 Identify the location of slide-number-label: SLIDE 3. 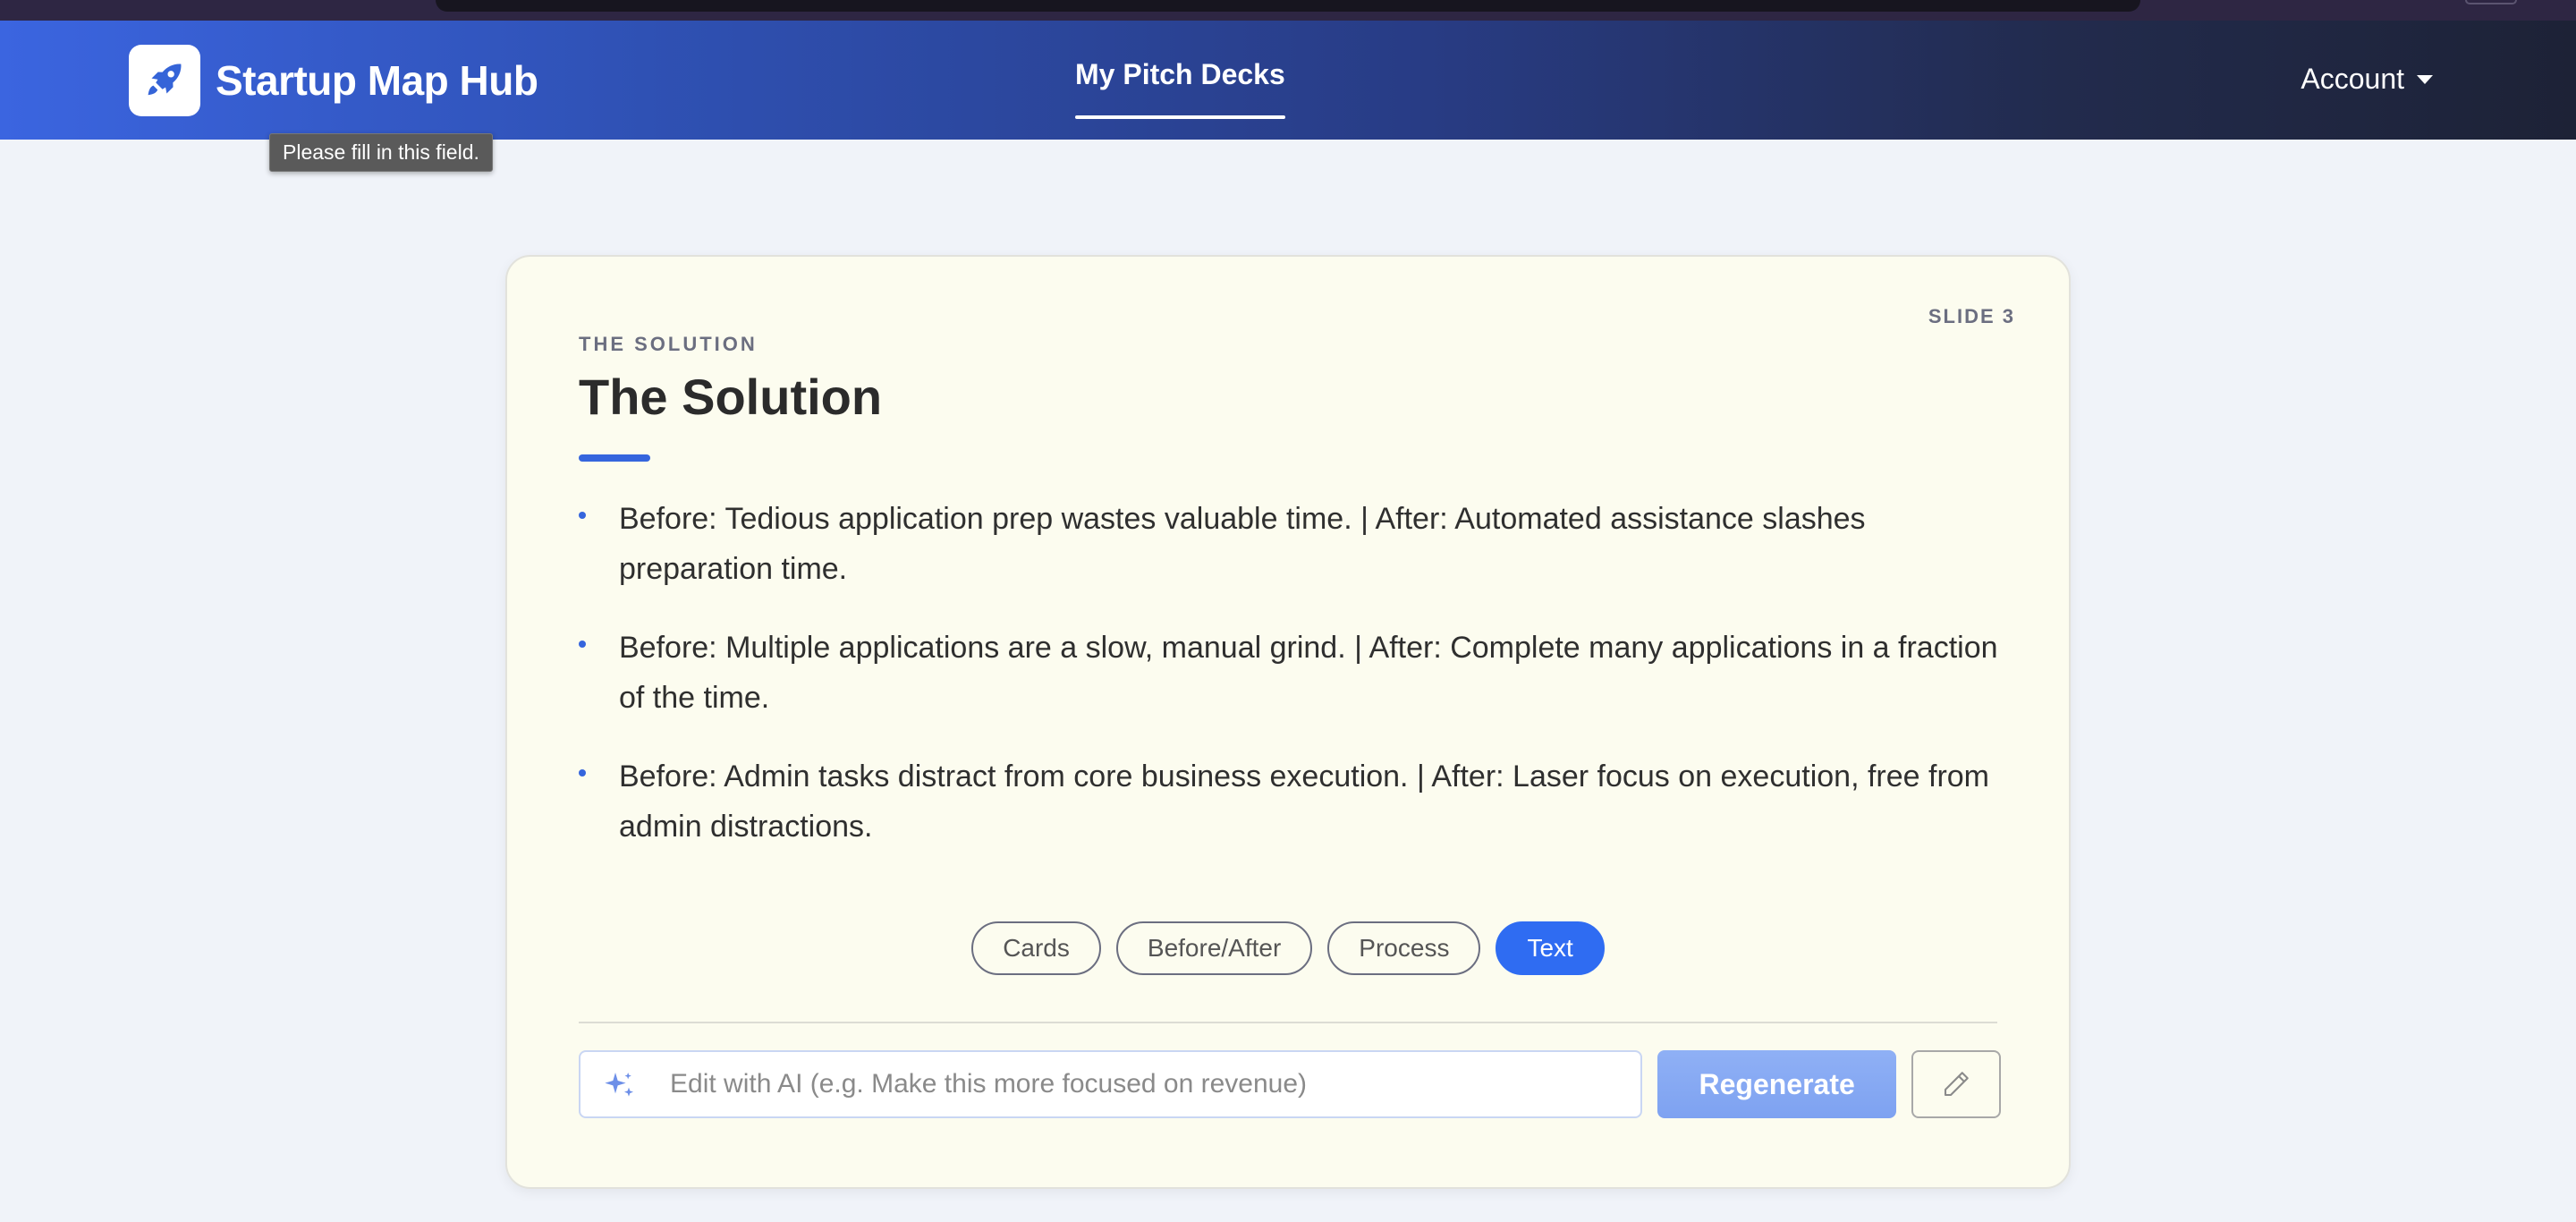
(1971, 316).